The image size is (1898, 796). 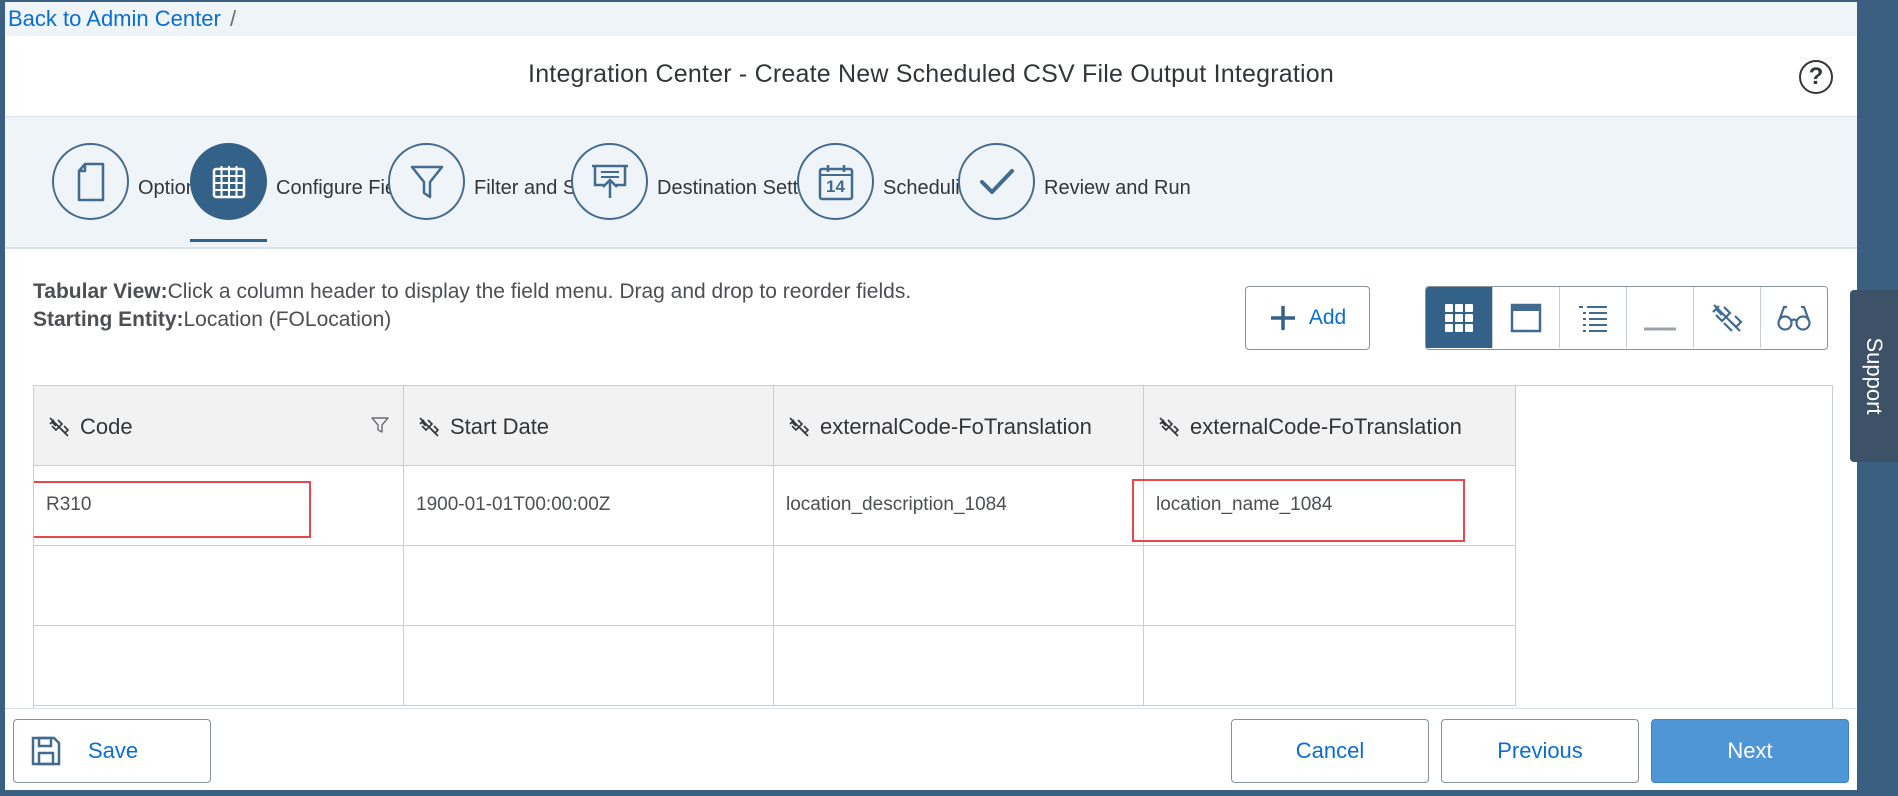 I want to click on add-field-button: Add, so click(x=1307, y=318).